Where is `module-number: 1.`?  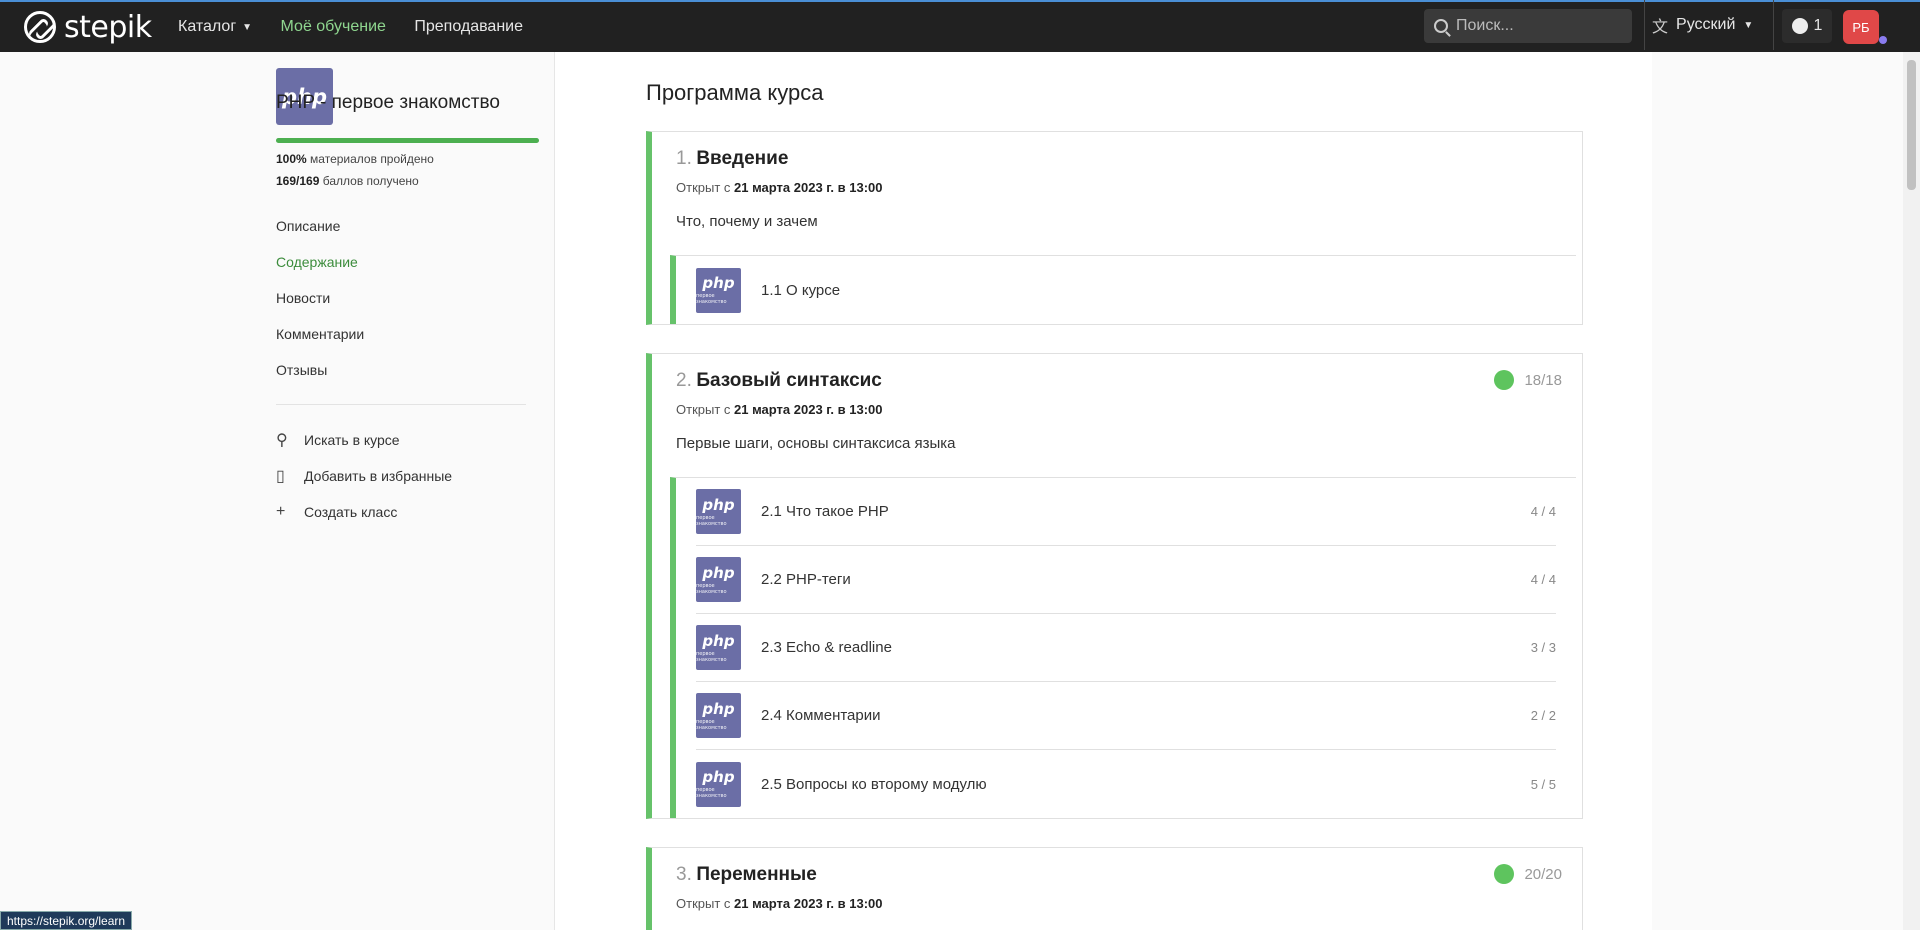 module-number: 1. is located at coordinates (684, 158).